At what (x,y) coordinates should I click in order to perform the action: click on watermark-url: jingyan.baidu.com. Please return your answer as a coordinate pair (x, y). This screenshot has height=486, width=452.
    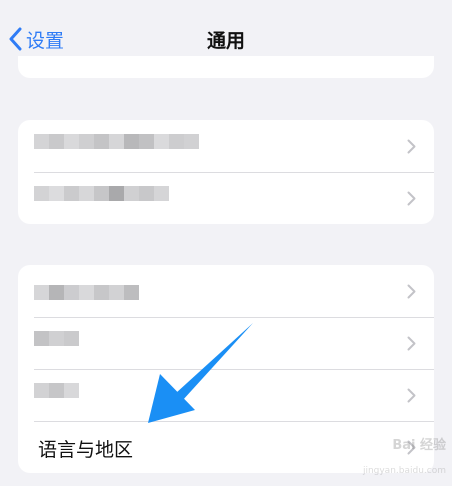
    Looking at the image, I should click on (404, 471).